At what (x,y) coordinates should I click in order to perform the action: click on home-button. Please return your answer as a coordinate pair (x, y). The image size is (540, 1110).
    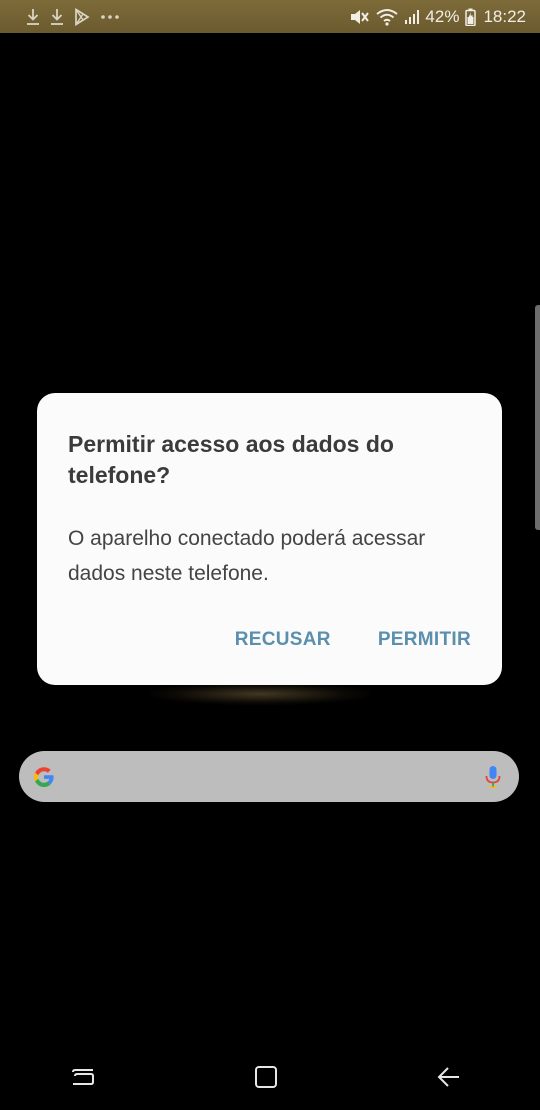
    Looking at the image, I should click on (266, 1079).